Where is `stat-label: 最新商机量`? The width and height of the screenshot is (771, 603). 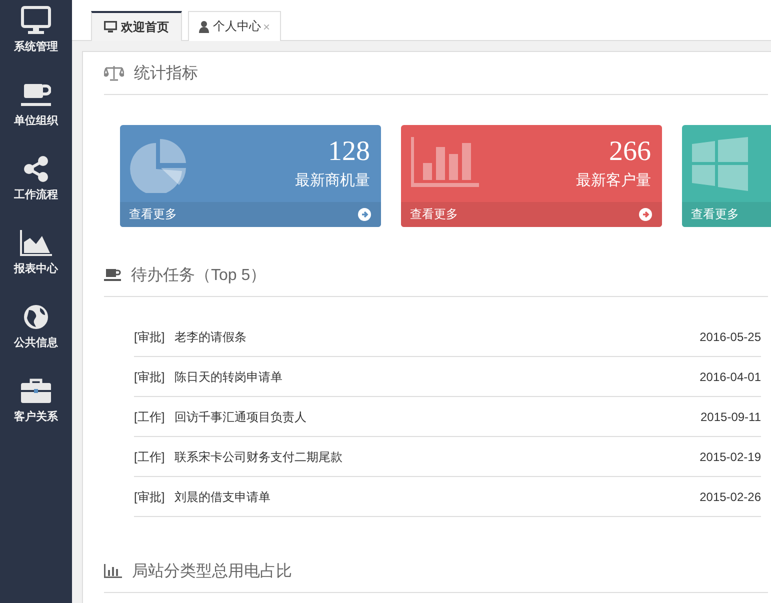
stat-label: 最新商机量 is located at coordinates (332, 180).